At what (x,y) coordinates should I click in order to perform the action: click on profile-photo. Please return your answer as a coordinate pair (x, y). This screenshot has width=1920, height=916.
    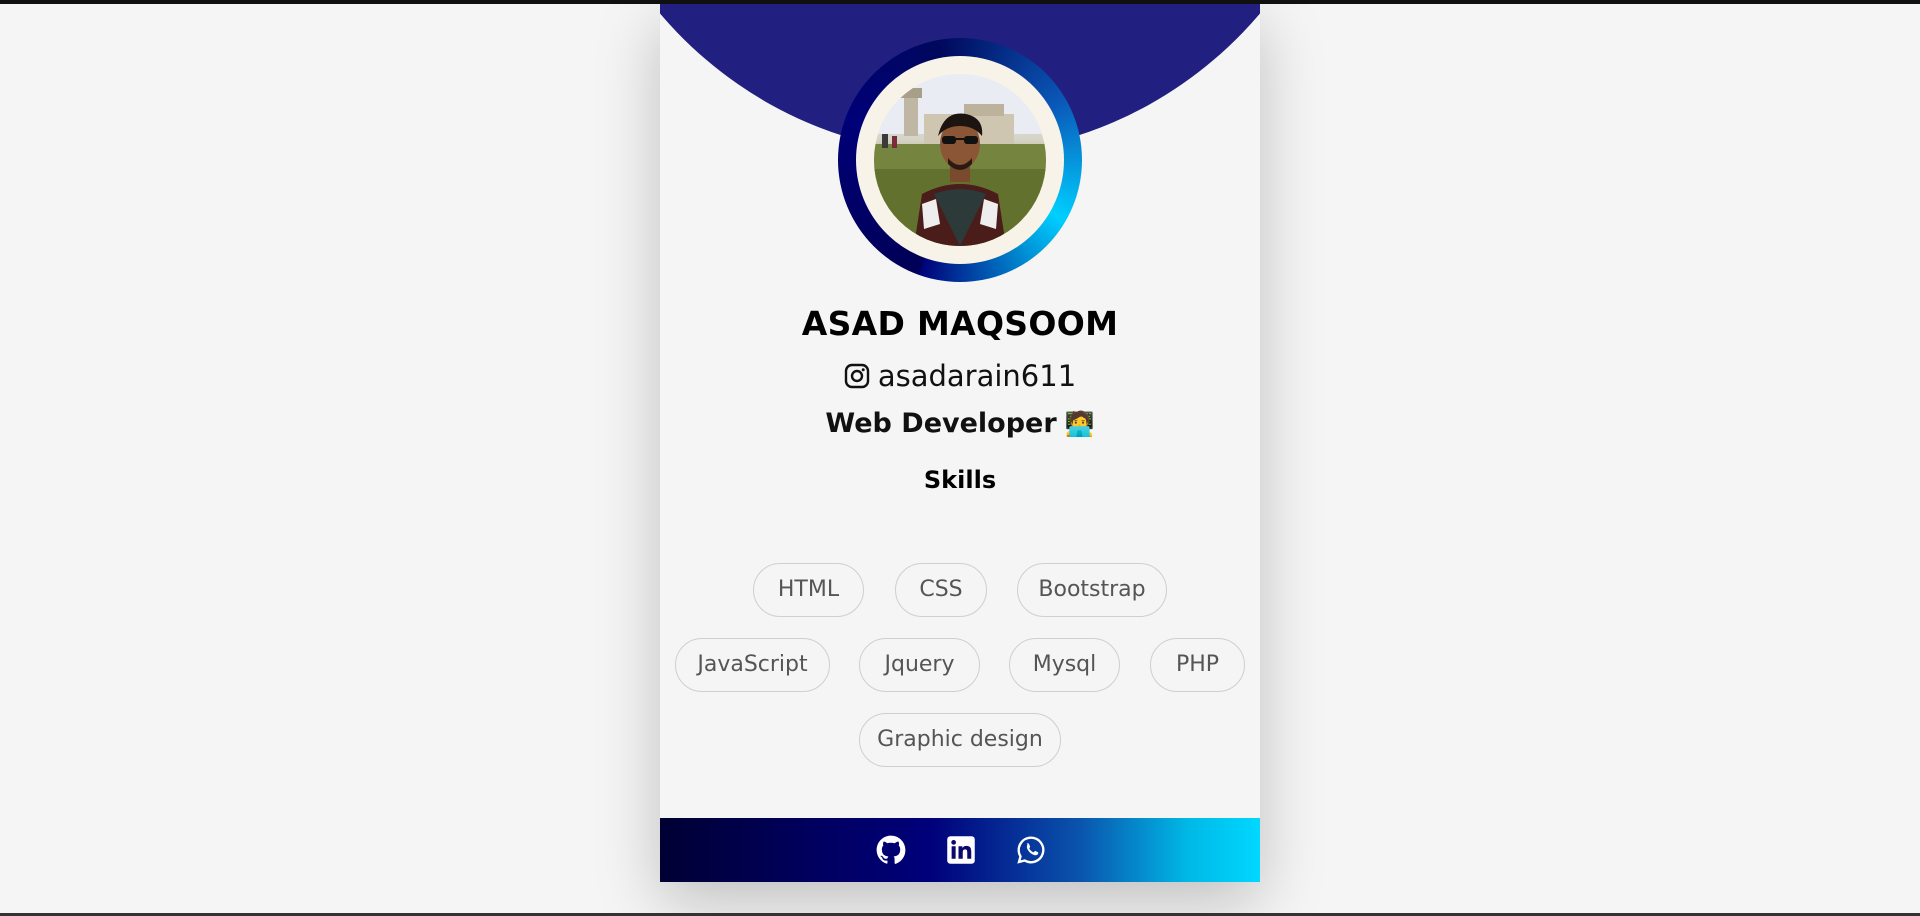
    Looking at the image, I should click on (960, 160).